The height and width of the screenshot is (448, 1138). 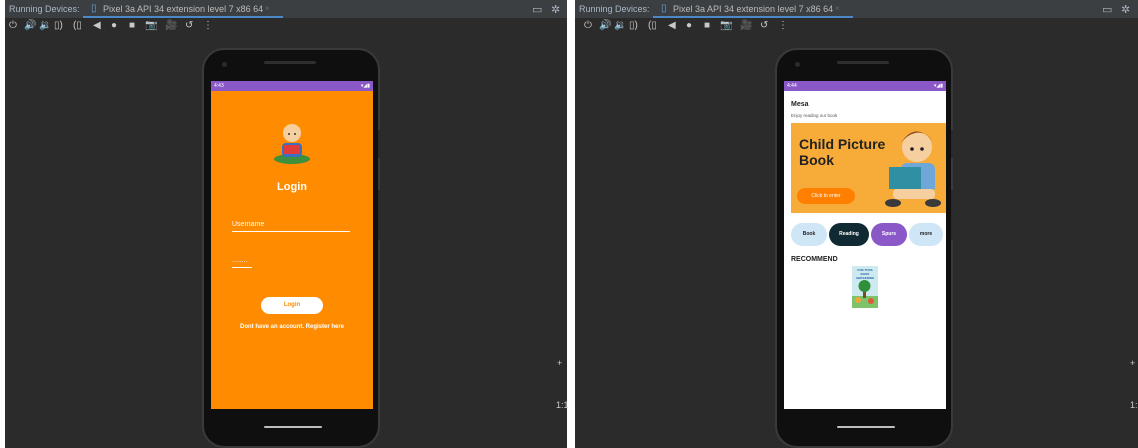 I want to click on login-title: Login, so click(x=292, y=187).